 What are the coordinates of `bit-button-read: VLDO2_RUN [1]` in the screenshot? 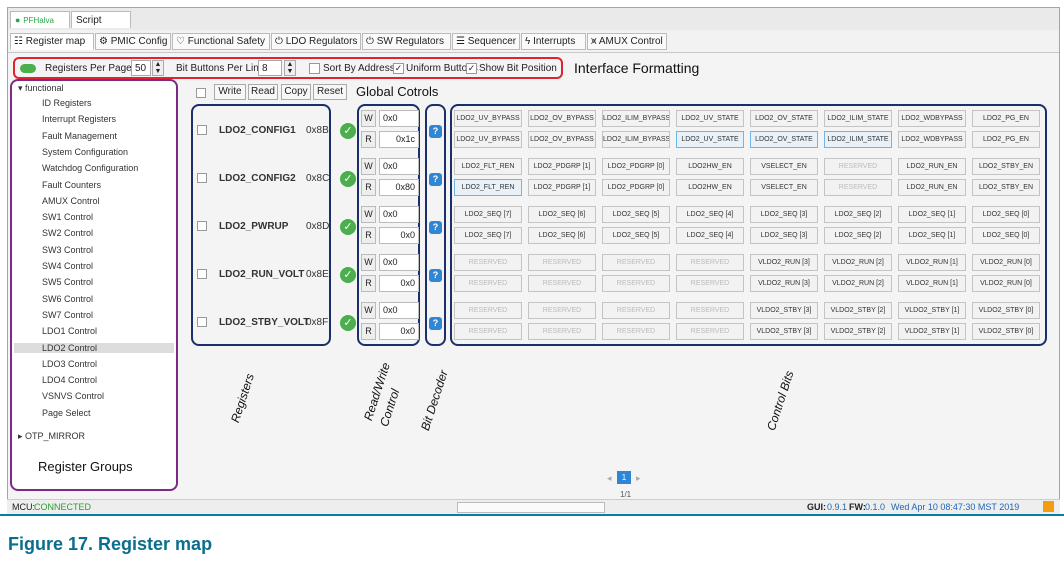 It's located at (932, 283).